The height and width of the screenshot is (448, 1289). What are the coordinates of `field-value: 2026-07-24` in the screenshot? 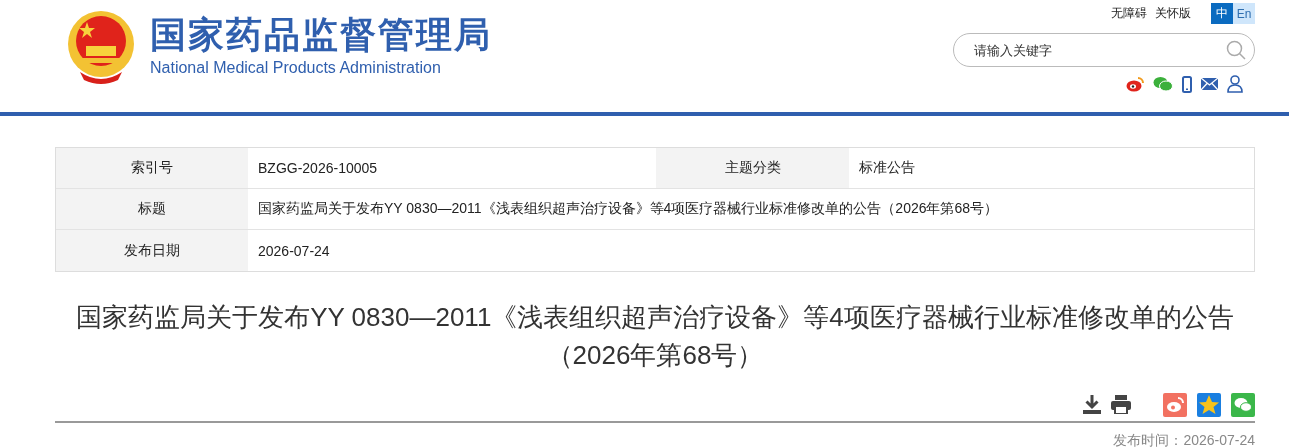 It's located at (294, 251).